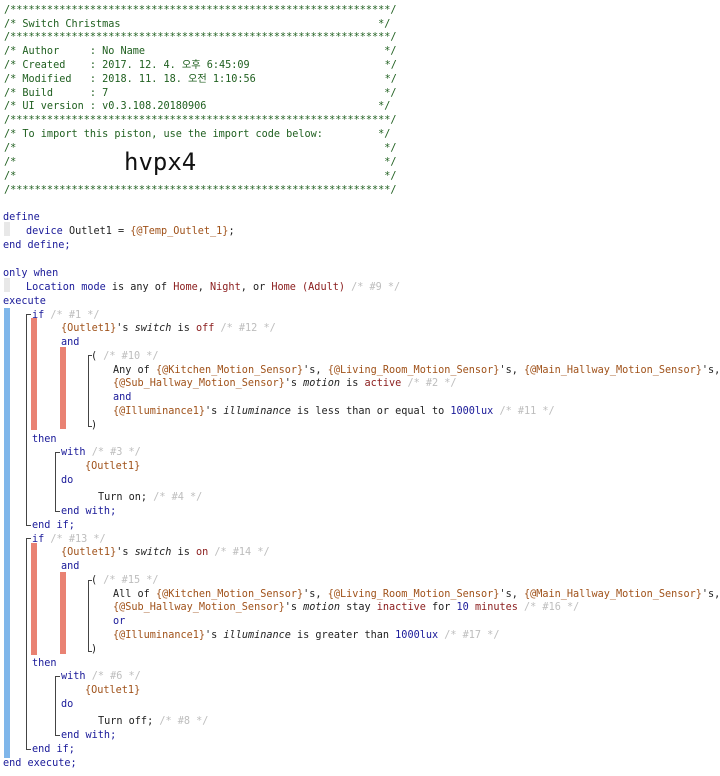 This screenshot has height=776, width=720. What do you see at coordinates (417, 635) in the screenshot?
I see `lux-value: 1000lux` at bounding box center [417, 635].